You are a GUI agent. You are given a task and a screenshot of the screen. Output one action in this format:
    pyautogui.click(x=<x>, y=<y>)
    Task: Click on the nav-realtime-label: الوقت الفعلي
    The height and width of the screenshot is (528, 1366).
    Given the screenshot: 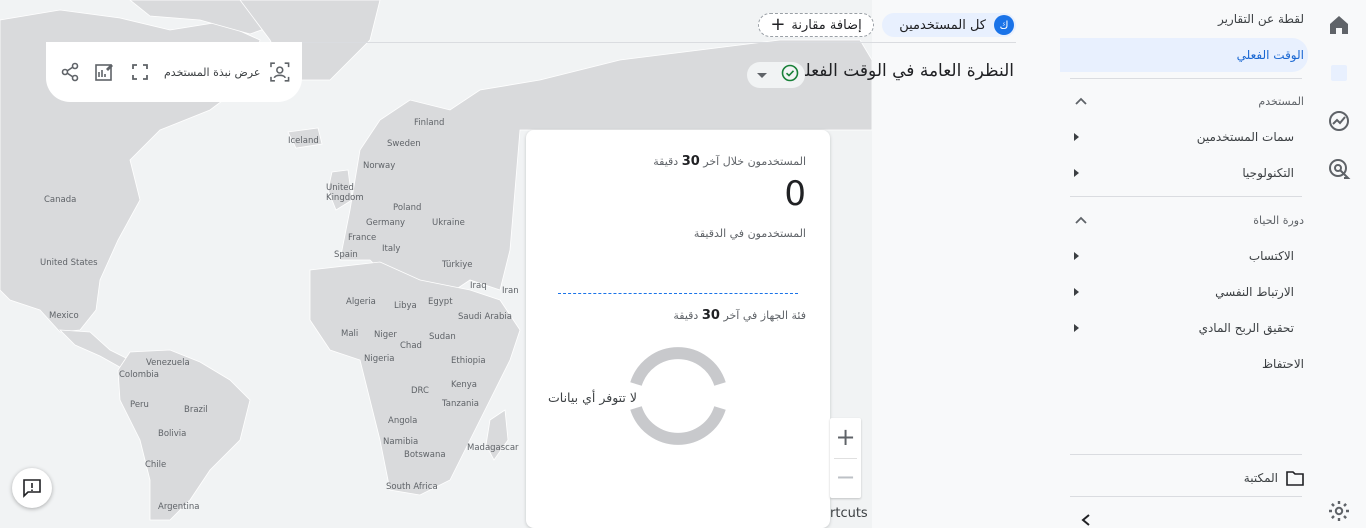 What is the action you would take?
    pyautogui.click(x=1270, y=55)
    